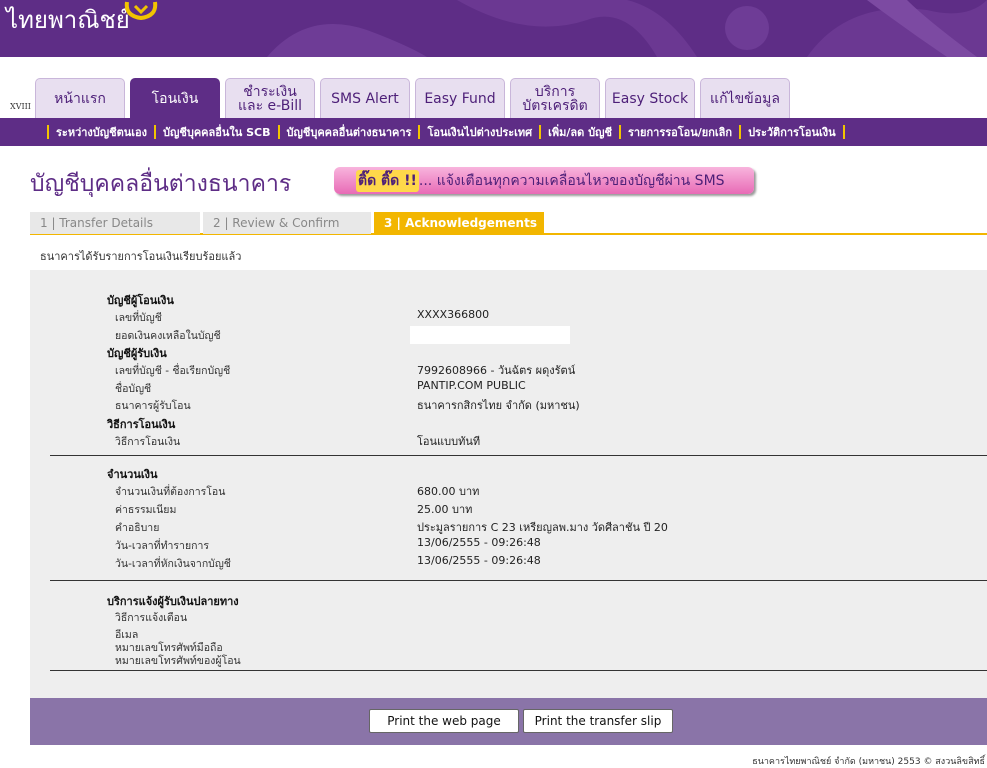  I want to click on tab-bill-payment: ชำระเงิน และ e-Bill, so click(270, 98).